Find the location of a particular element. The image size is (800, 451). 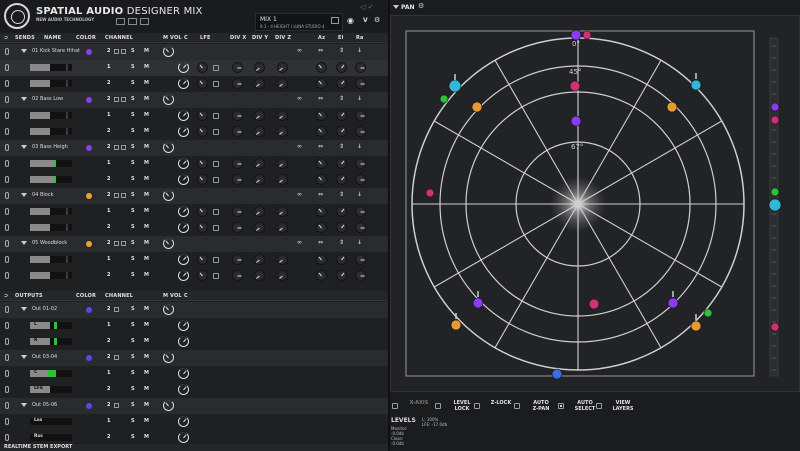

track-row: 03 Bass Heigh 2 S M ∞ ⇔ ⇕ ↓ is located at coordinates (194, 148).